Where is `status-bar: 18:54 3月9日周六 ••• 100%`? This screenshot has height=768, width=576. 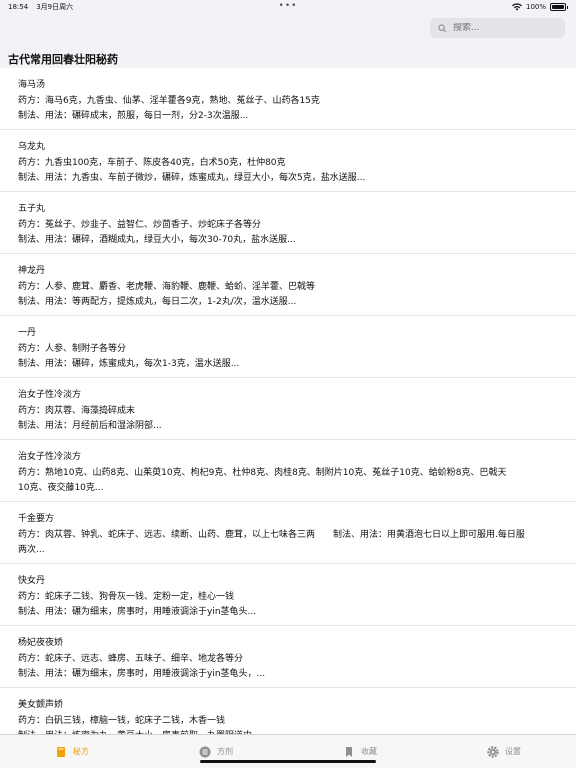 status-bar: 18:54 3月9日周六 ••• 100% is located at coordinates (288, 7).